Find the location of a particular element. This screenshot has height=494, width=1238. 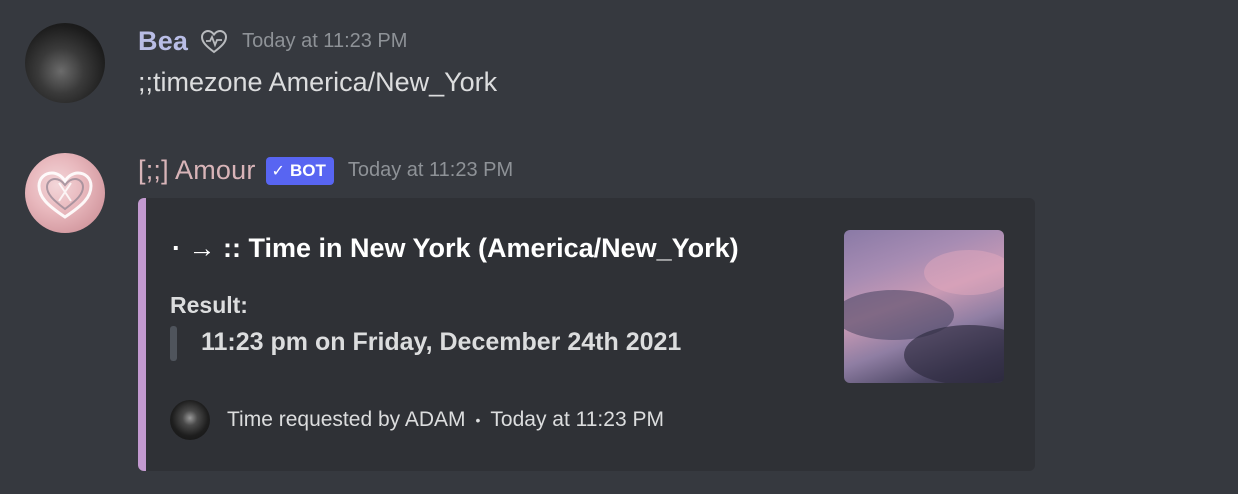

footer-avatar is located at coordinates (190, 420).